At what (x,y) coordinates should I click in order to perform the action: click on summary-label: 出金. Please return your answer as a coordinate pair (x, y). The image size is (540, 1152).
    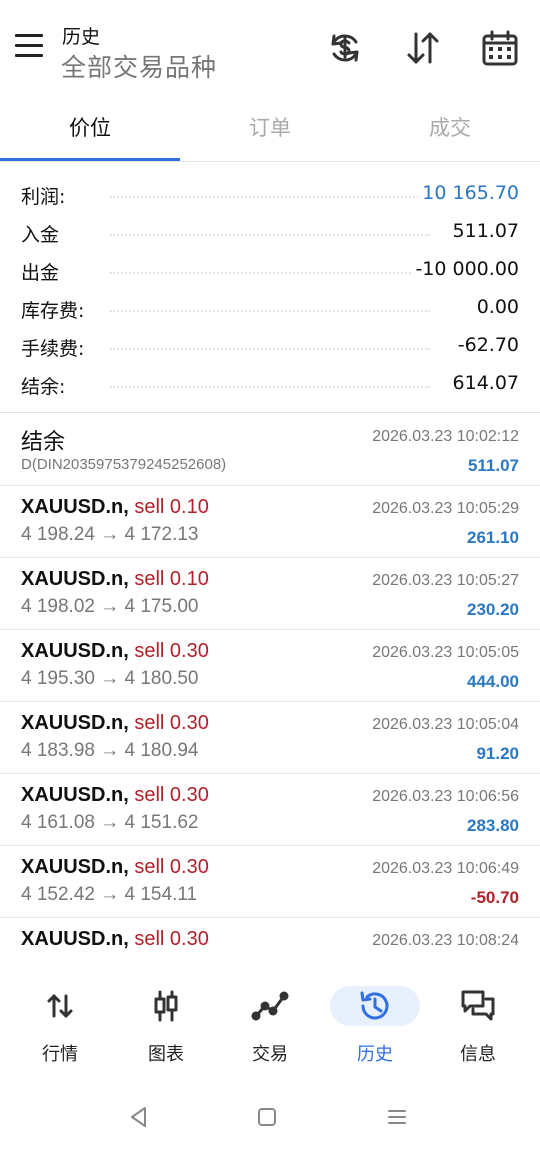
    Looking at the image, I should click on (42, 271).